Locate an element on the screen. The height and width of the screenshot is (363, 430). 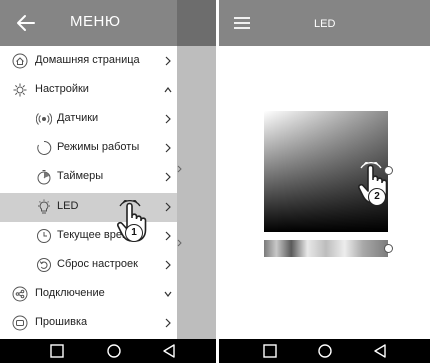
menu-item-reset: Сброс настроек is located at coordinates (88, 265).